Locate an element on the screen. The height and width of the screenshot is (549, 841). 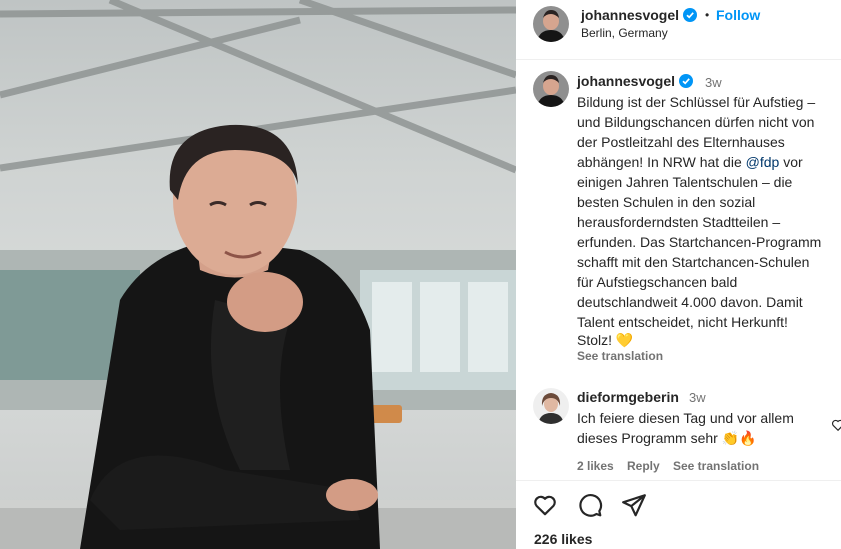
caption-line: herausforderndsten Stadtteilen – is located at coordinates (679, 222).